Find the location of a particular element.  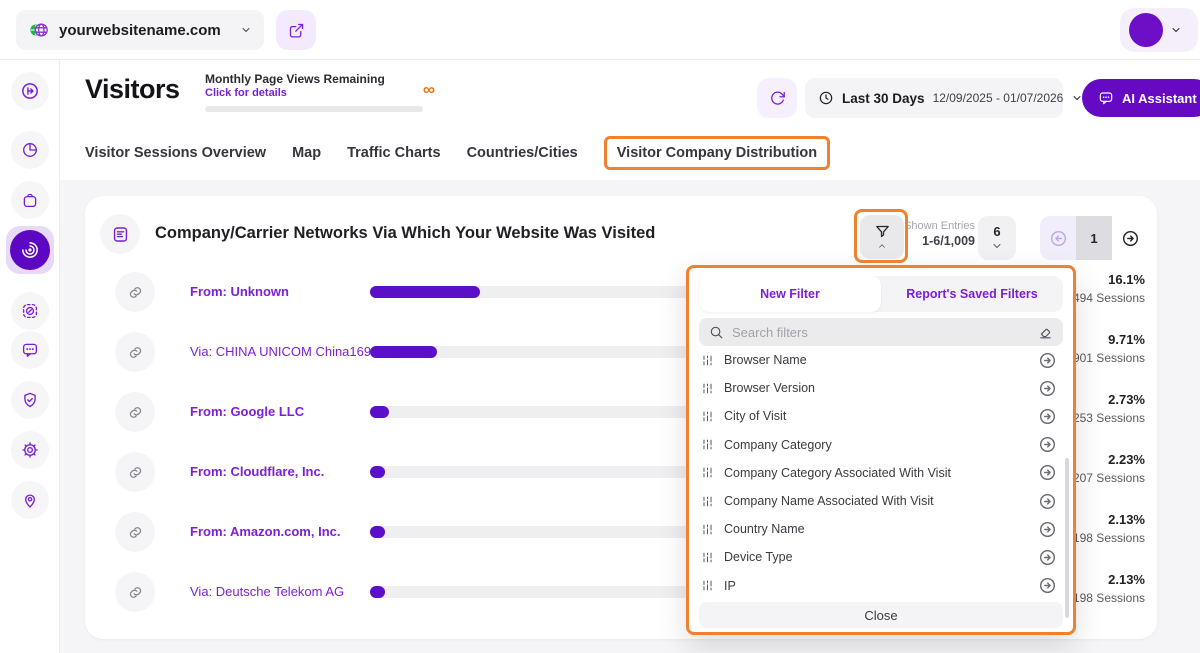

page-size-value: 6 is located at coordinates (997, 231).